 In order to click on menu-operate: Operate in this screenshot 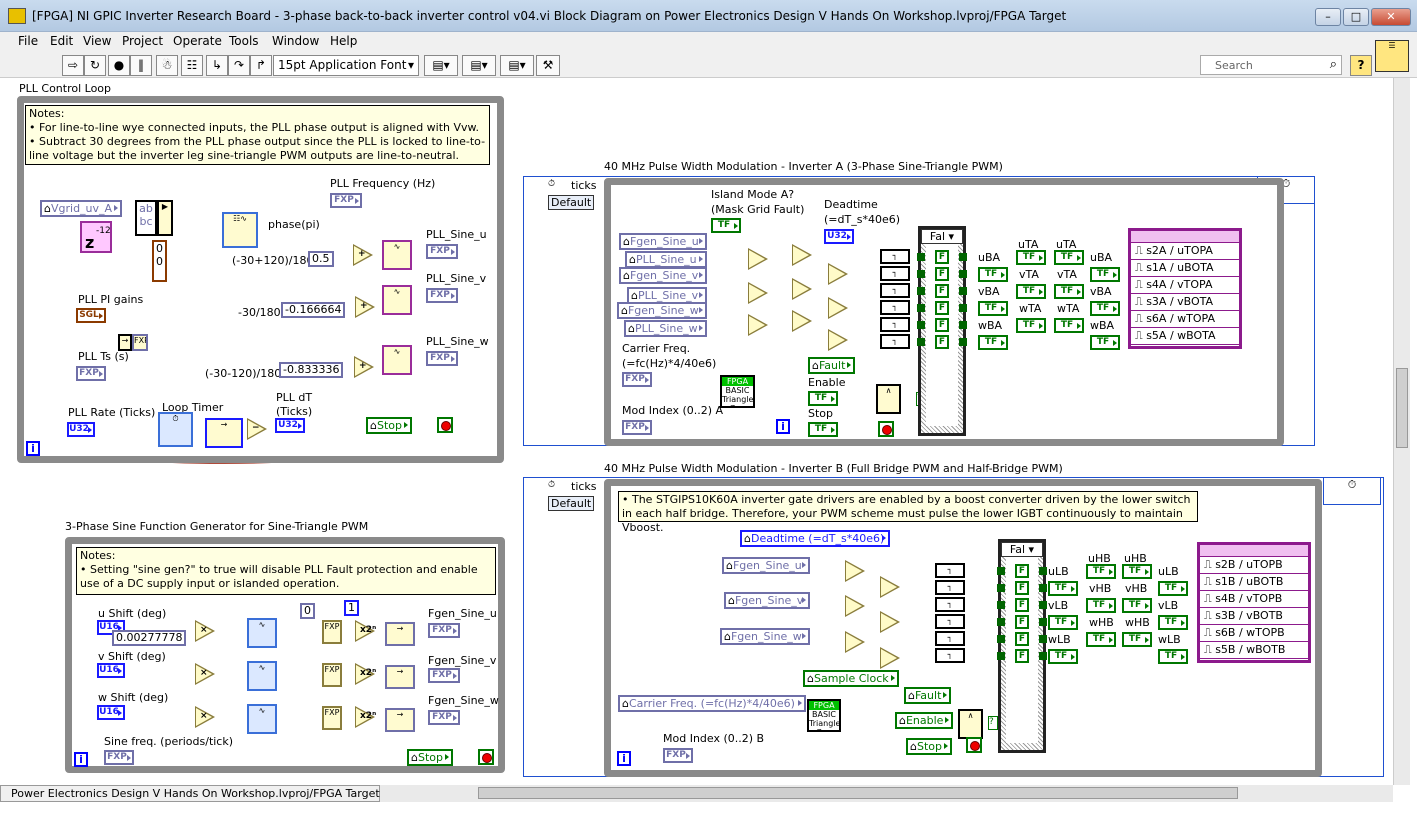, I will do `click(197, 41)`.